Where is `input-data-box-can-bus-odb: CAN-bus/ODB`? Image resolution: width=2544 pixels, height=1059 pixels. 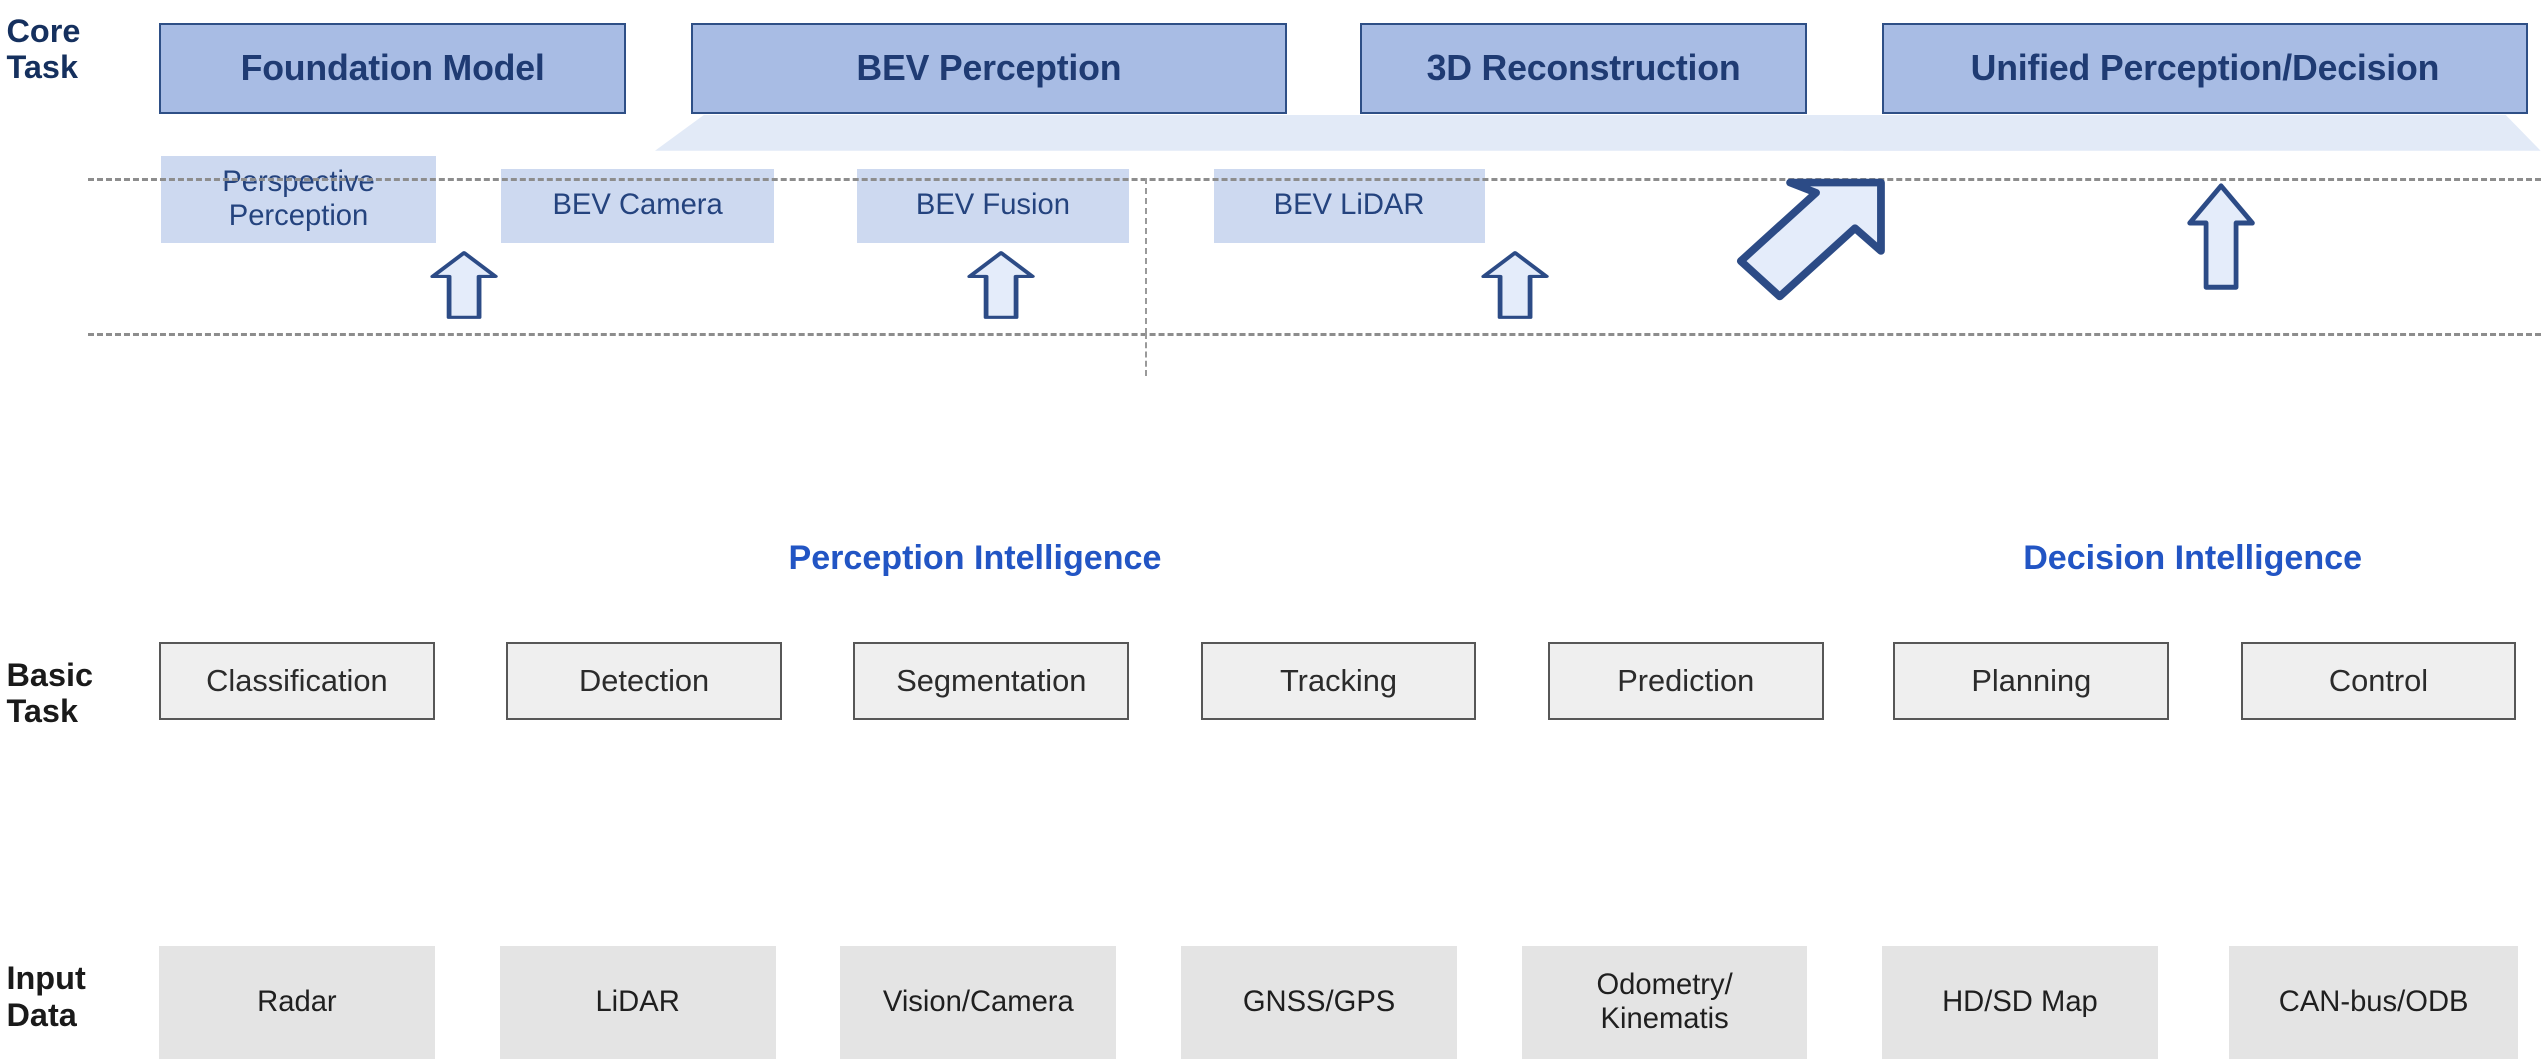 input-data-box-can-bus-odb: CAN-bus/ODB is located at coordinates (2374, 1002).